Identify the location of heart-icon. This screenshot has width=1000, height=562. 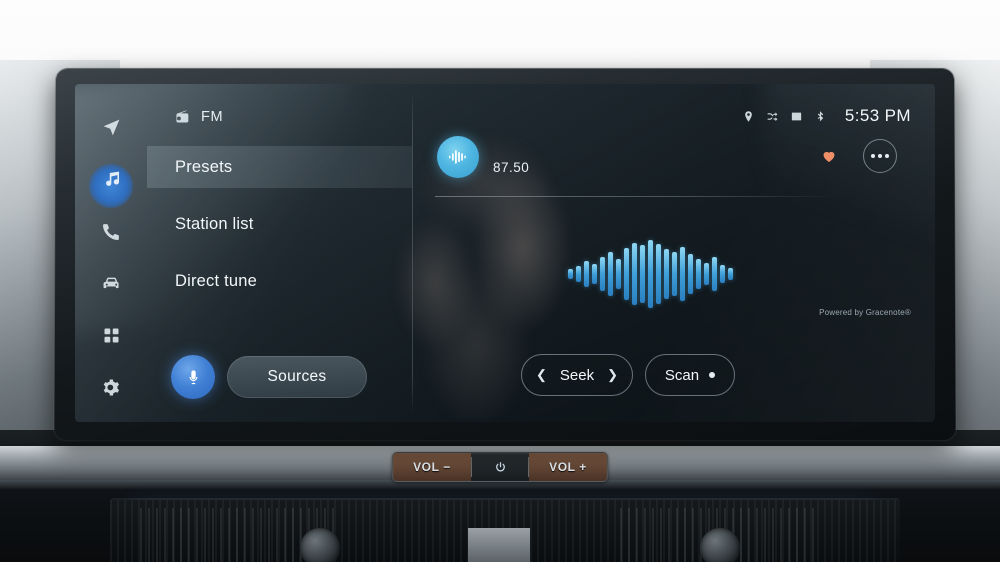
(829, 156).